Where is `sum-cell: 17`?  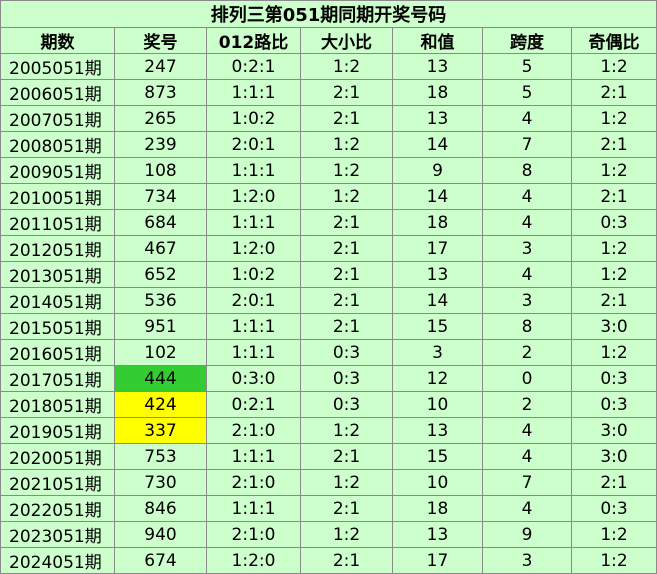
sum-cell: 17 is located at coordinates (437, 560).